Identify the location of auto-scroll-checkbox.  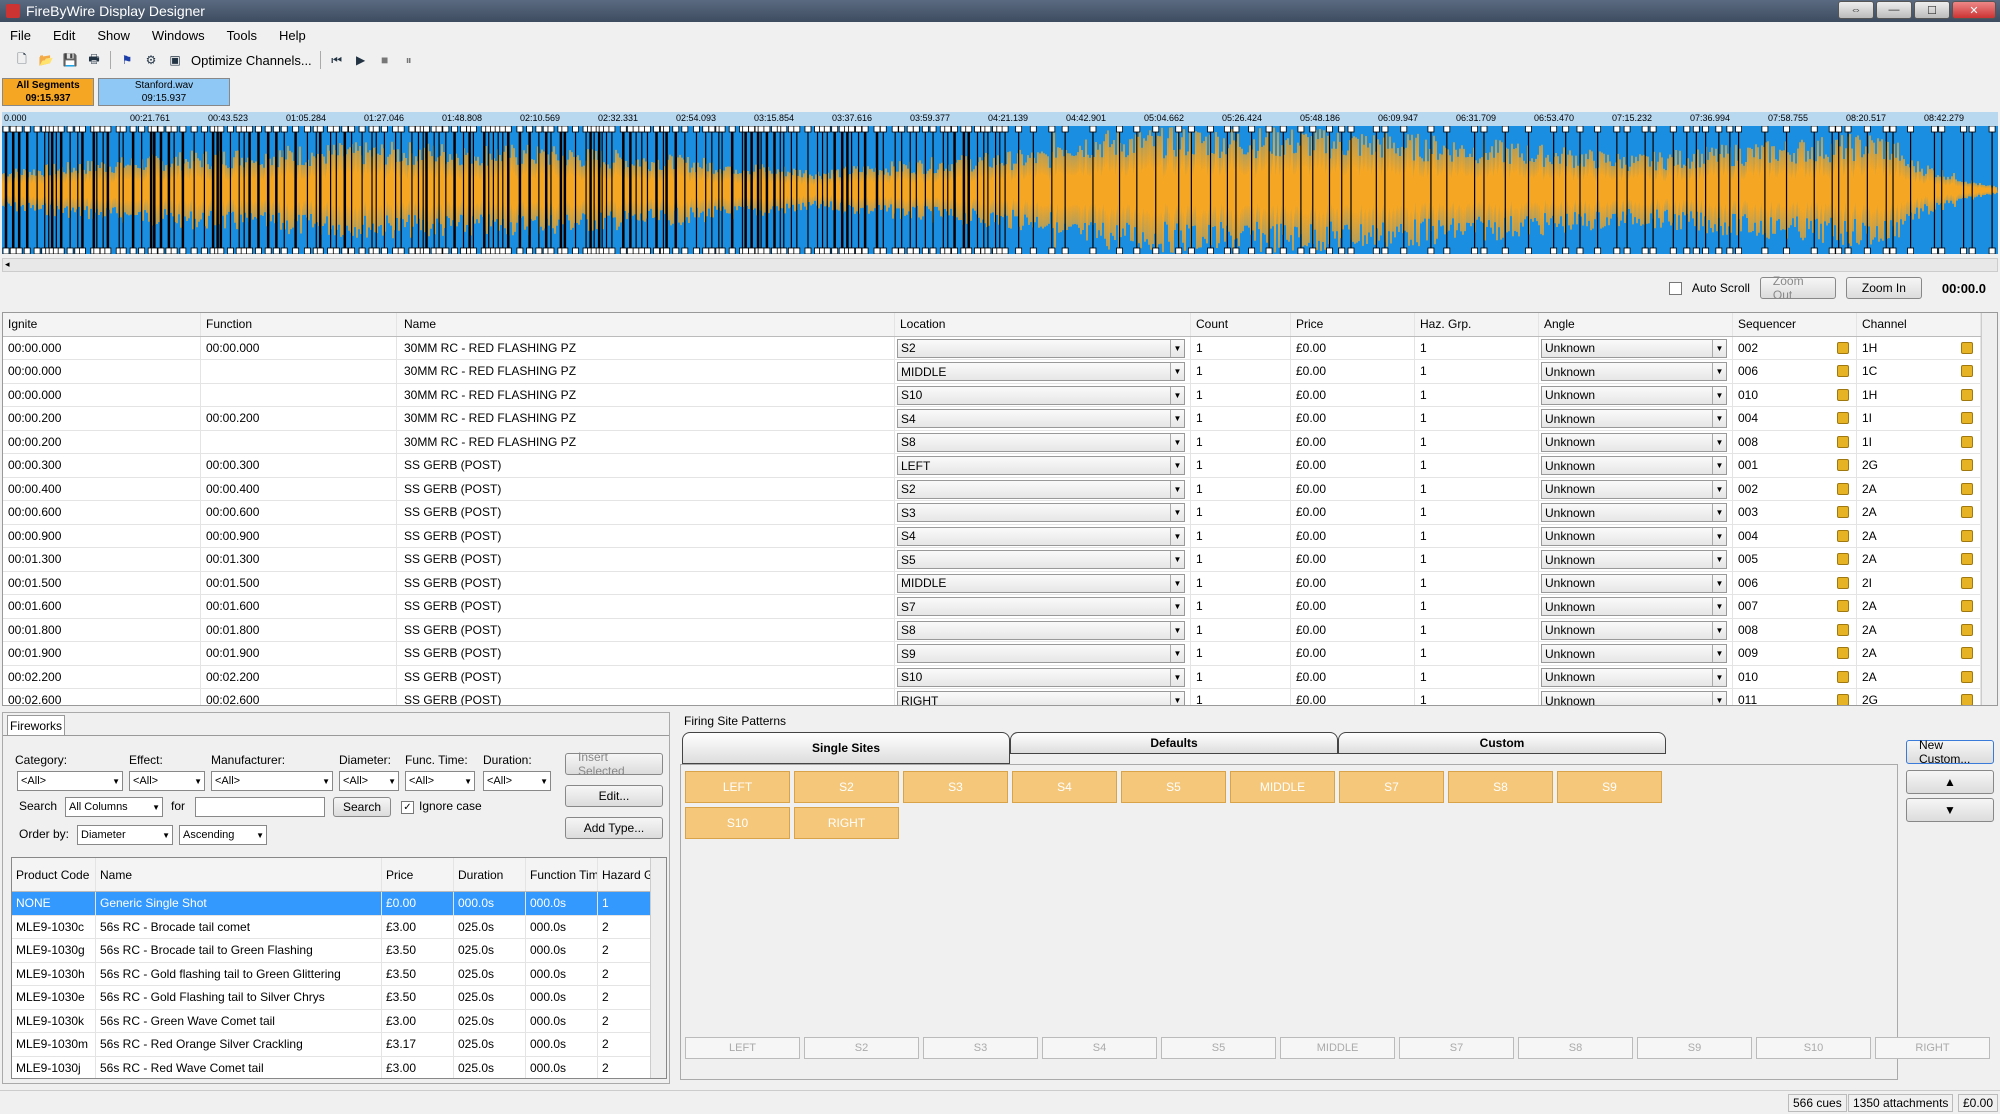
(1675, 288).